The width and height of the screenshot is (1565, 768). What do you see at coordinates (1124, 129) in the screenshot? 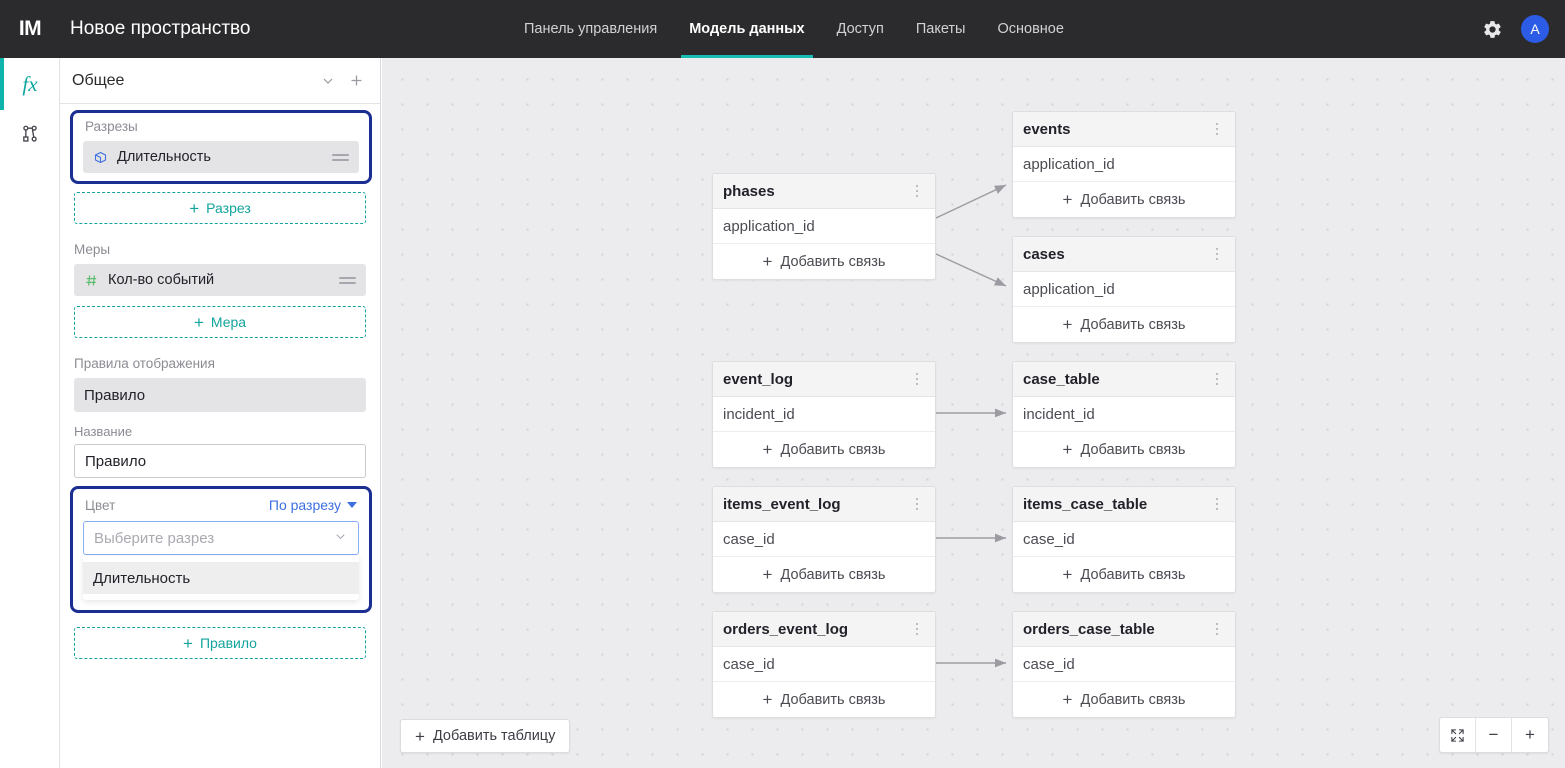
I see `table-node-header: events` at bounding box center [1124, 129].